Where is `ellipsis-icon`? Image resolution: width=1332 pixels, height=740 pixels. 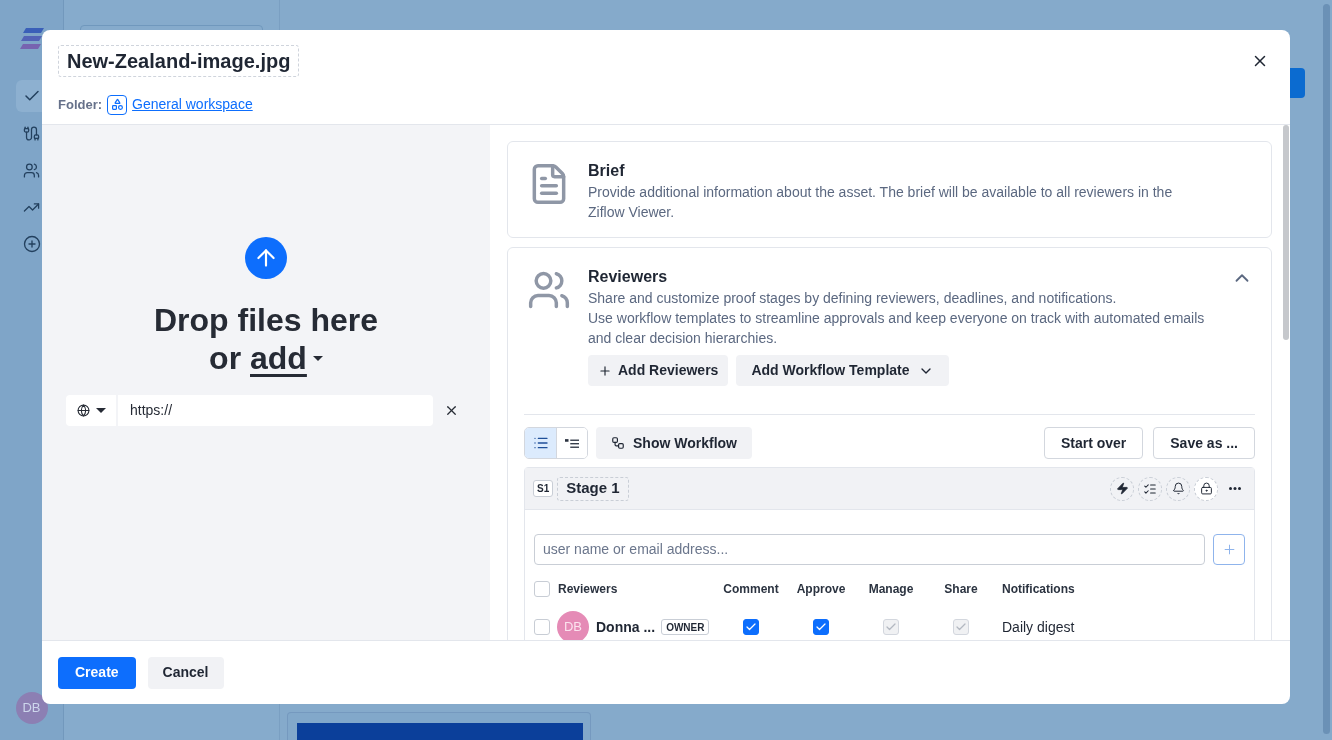 ellipsis-icon is located at coordinates (1235, 488).